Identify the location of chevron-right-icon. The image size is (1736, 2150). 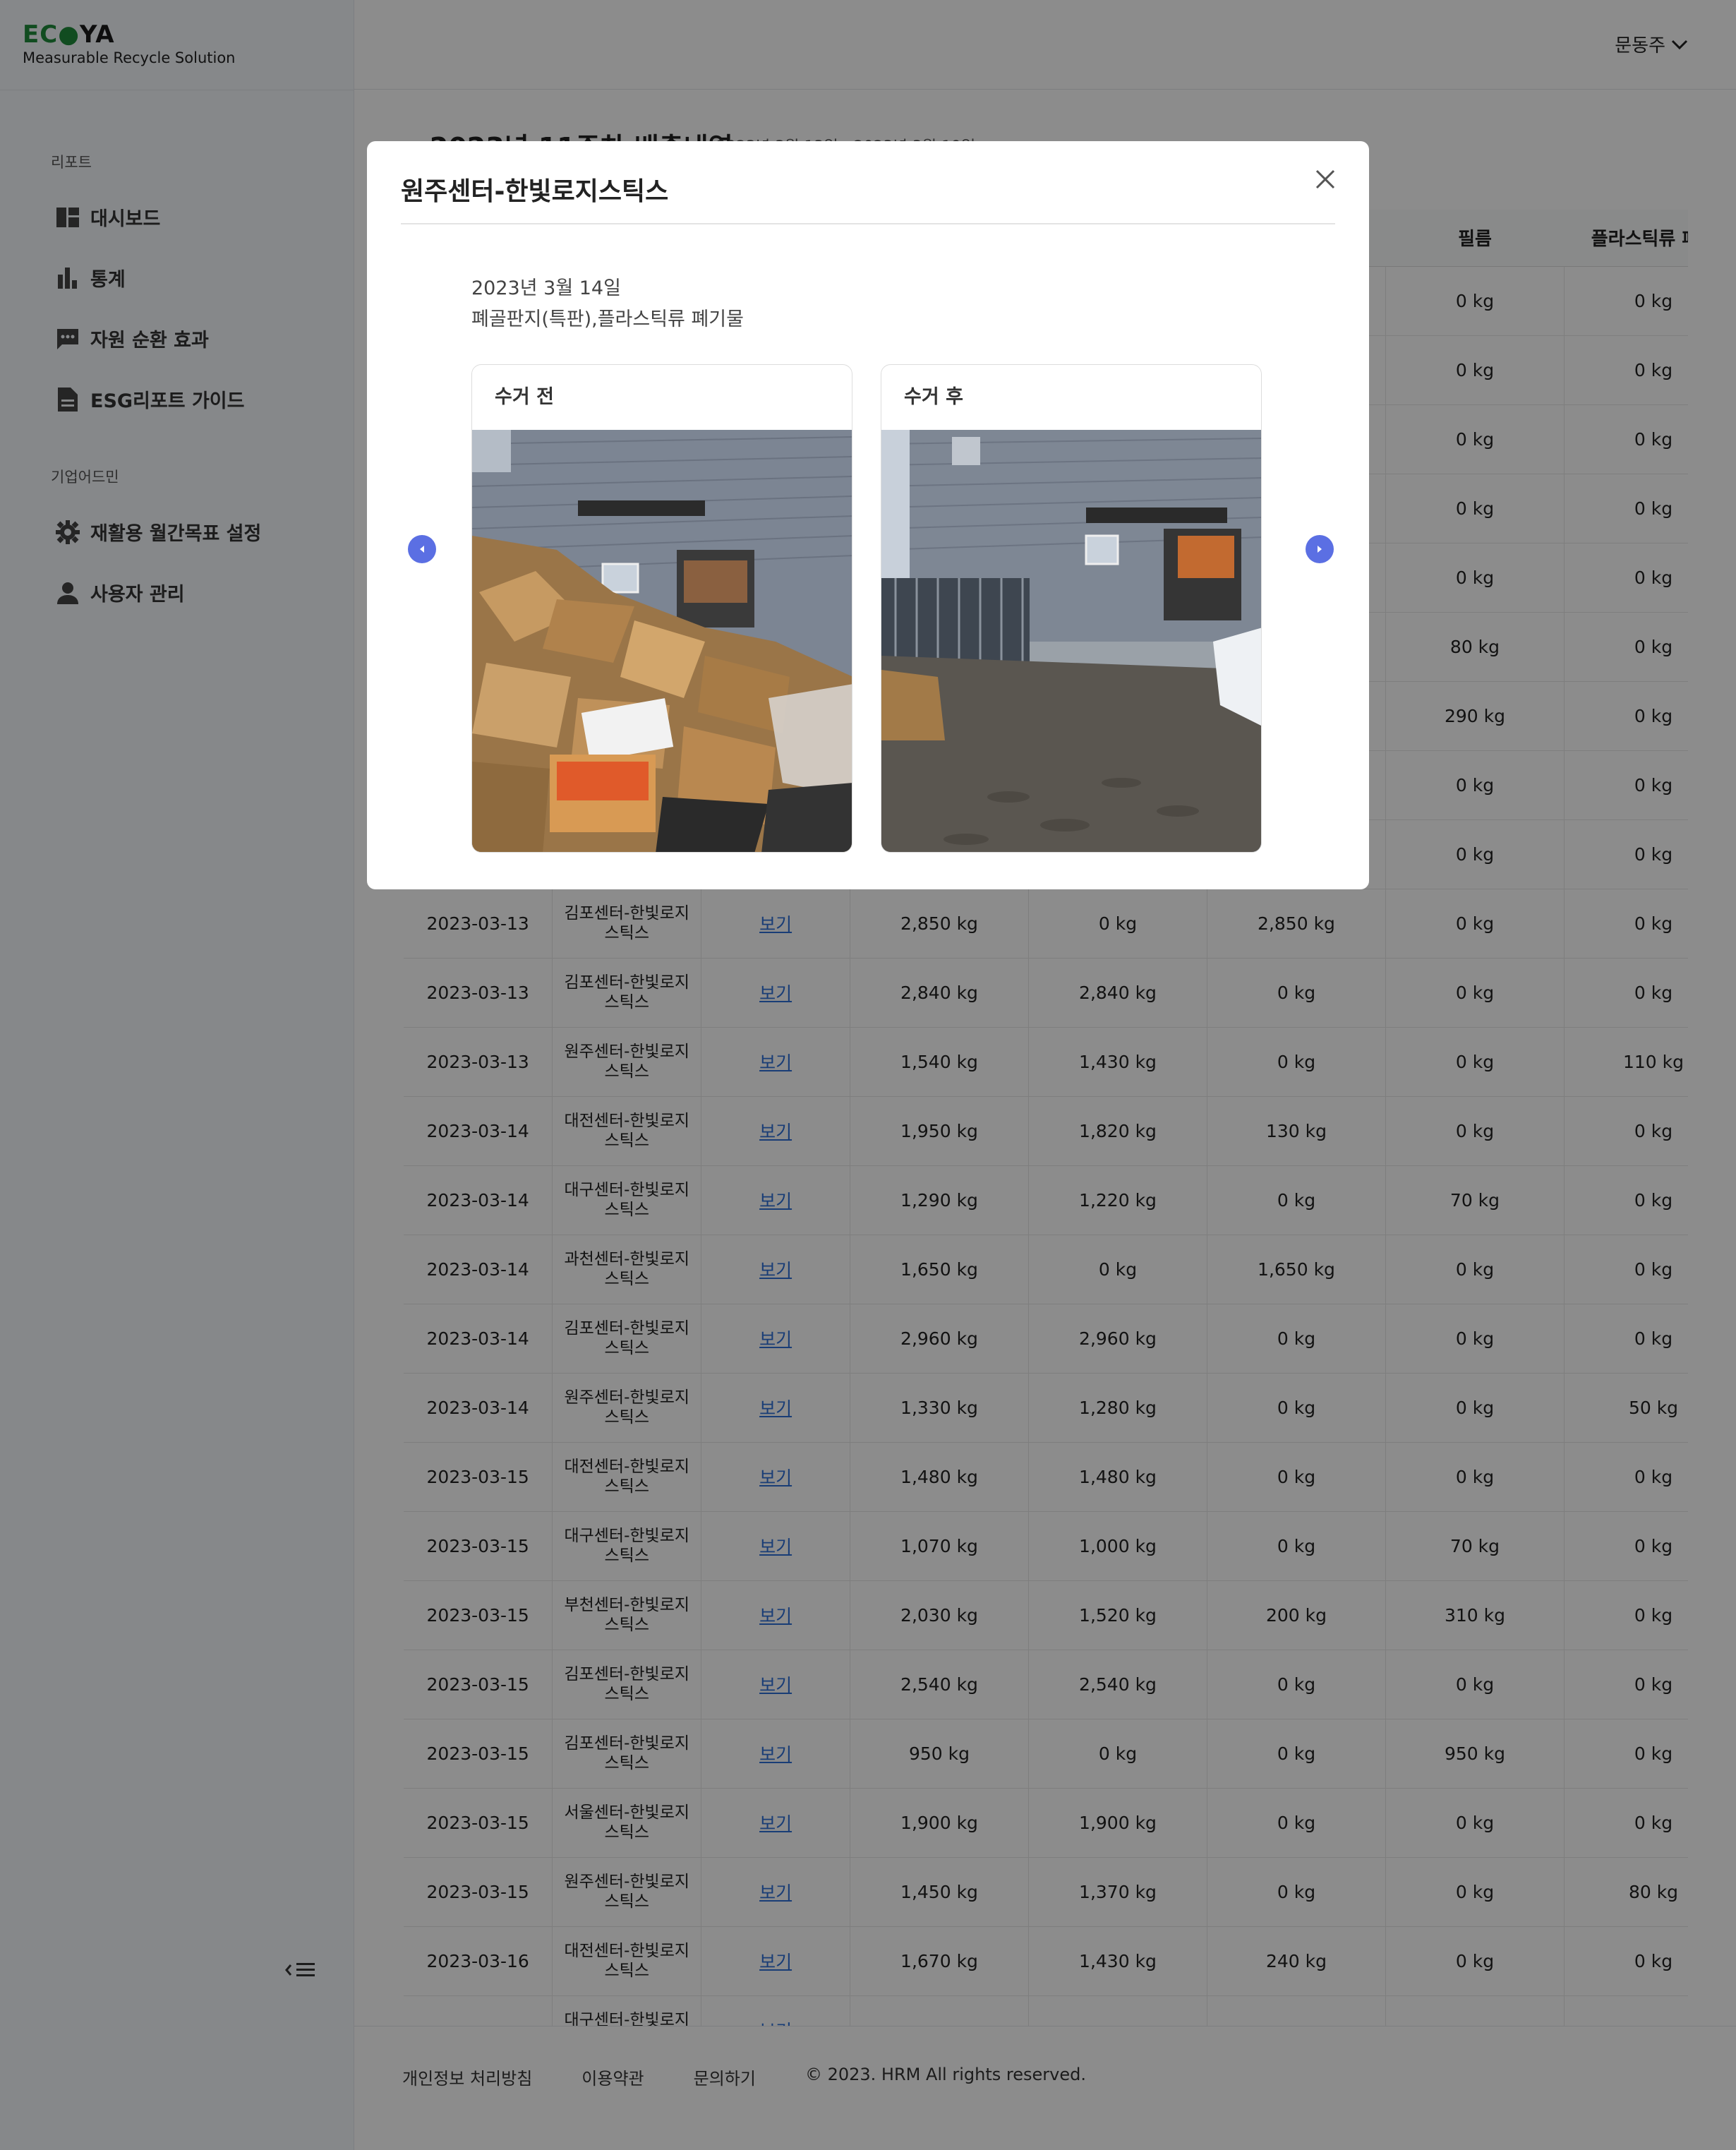
(1320, 549).